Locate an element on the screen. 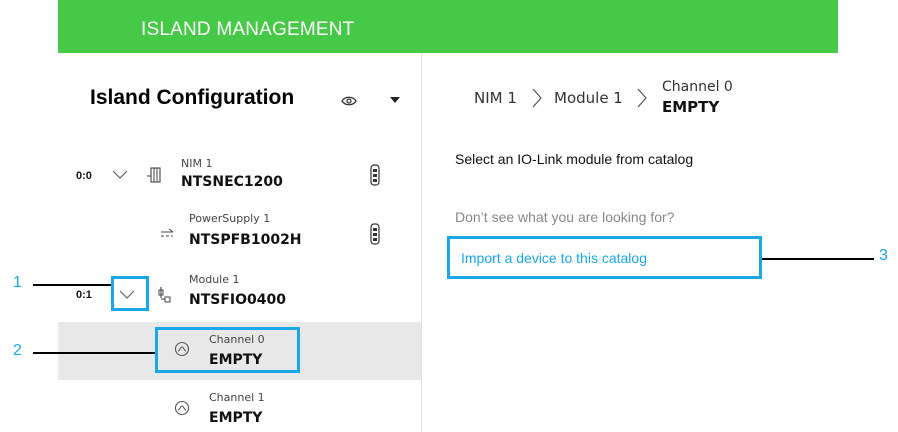  breadcrumb-nim: NIM 1 is located at coordinates (495, 98).